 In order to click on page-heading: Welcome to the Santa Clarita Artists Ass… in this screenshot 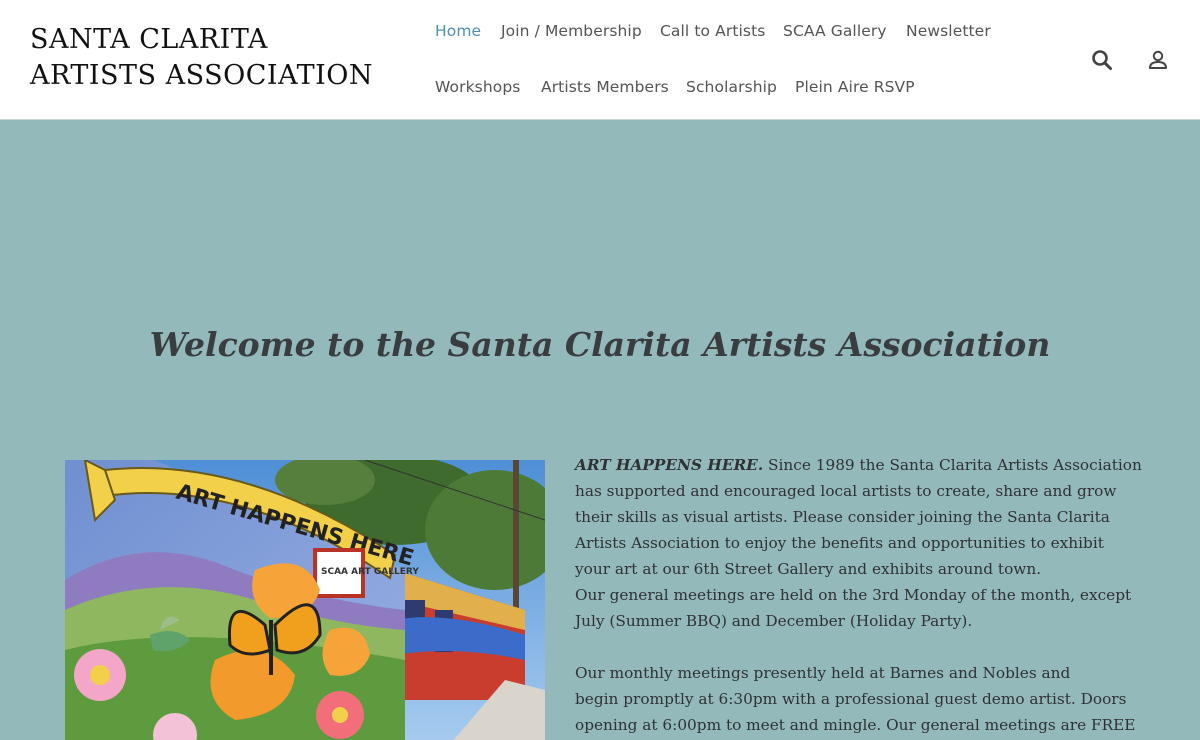, I will do `click(600, 344)`.